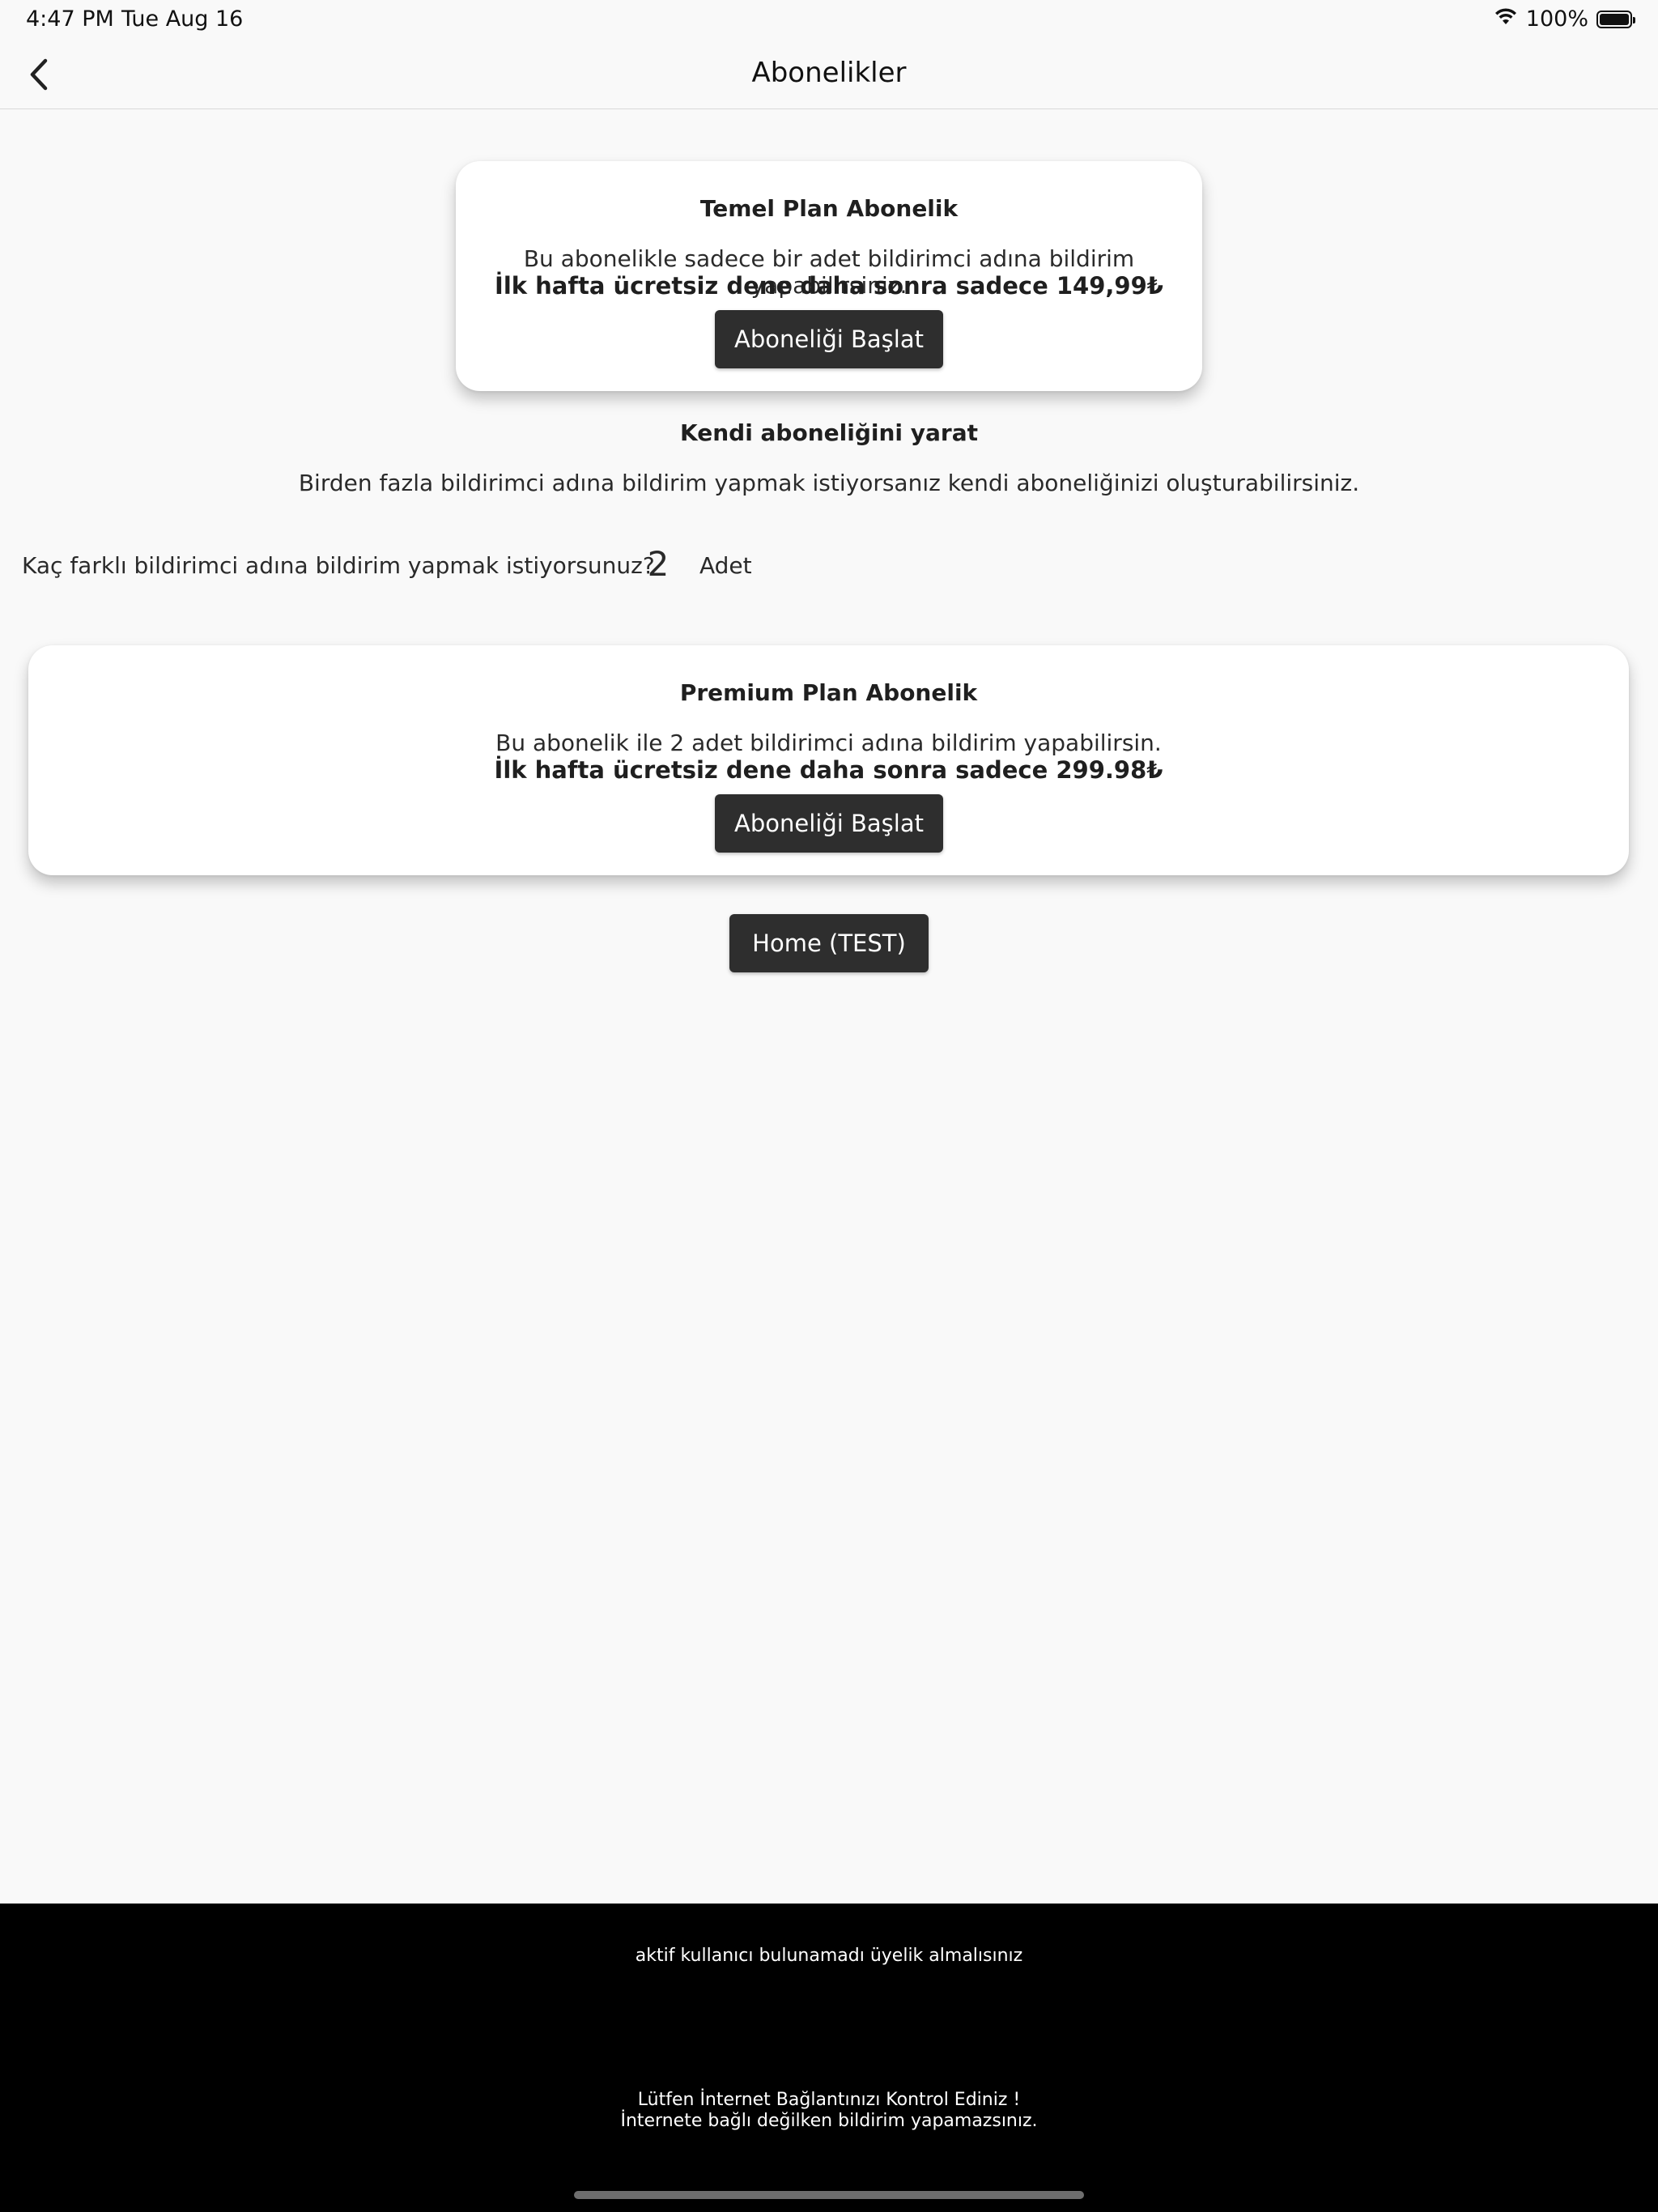  What do you see at coordinates (70, 19) in the screenshot?
I see `status-time: 4:47 PM` at bounding box center [70, 19].